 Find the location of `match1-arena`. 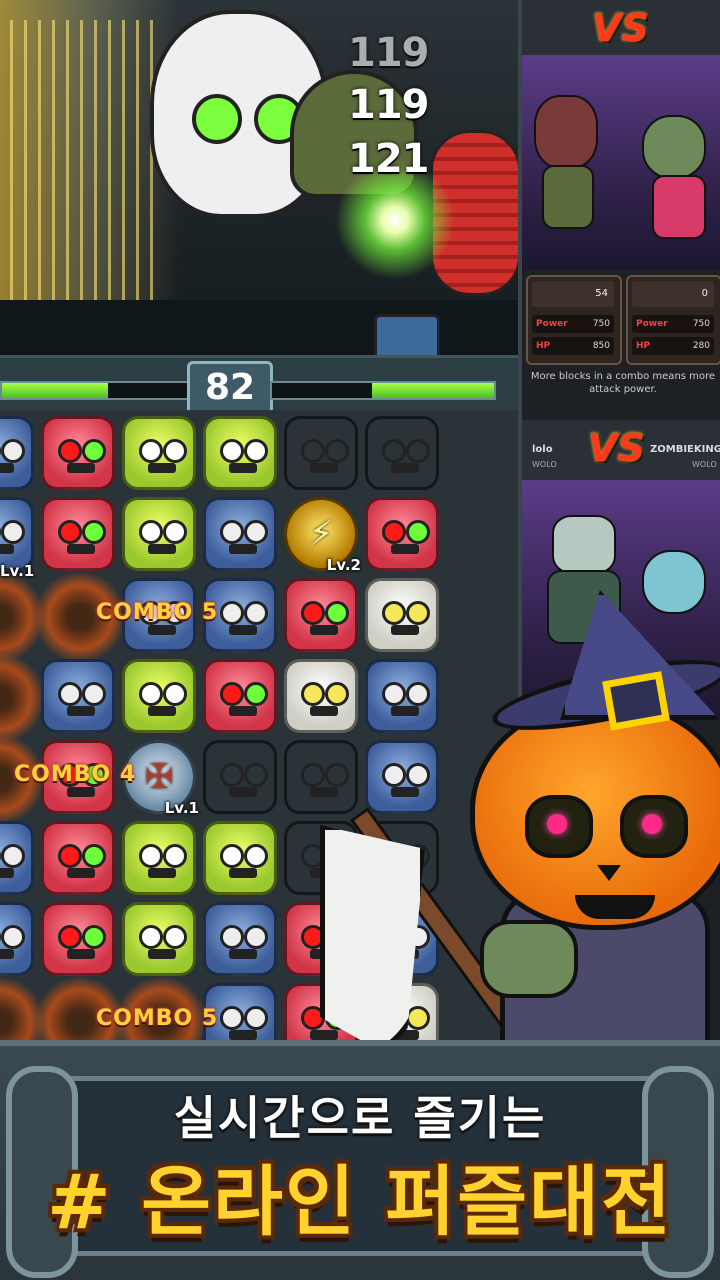

match1-arena is located at coordinates (621, 162).